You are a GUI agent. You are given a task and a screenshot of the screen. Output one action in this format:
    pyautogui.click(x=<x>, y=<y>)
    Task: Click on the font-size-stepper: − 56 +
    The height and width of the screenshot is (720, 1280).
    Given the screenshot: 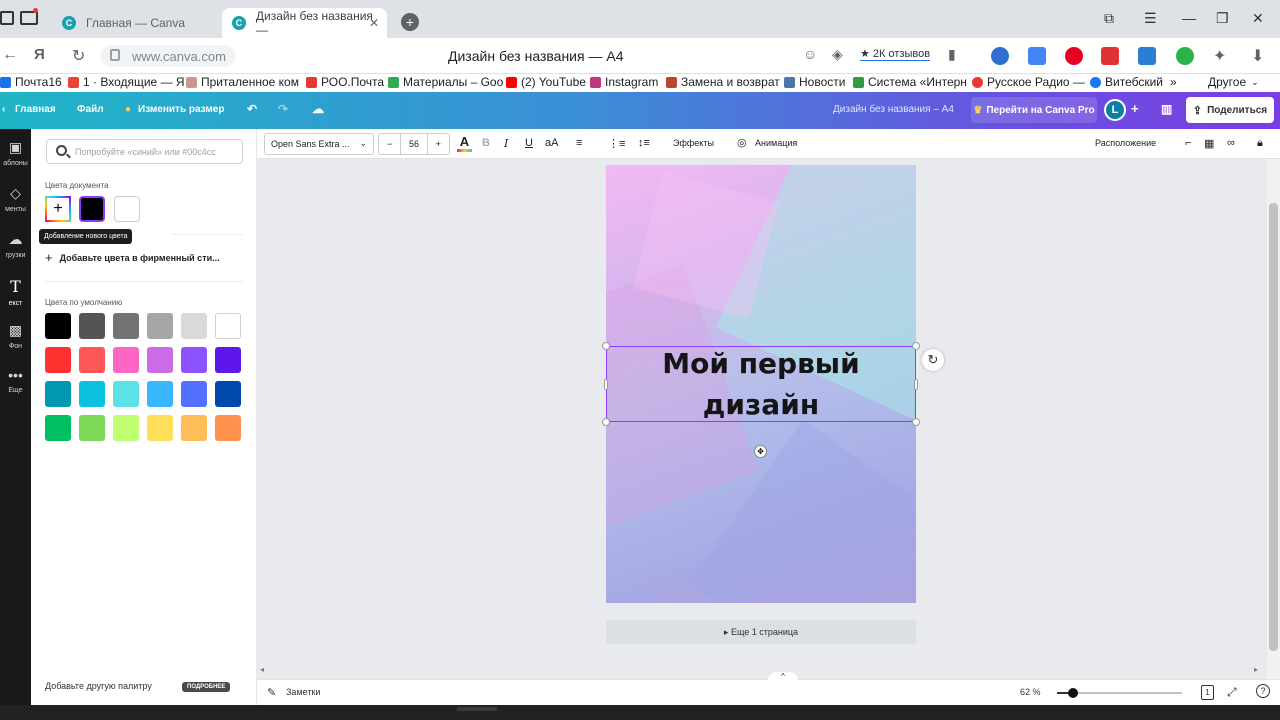 What is the action you would take?
    pyautogui.click(x=414, y=144)
    